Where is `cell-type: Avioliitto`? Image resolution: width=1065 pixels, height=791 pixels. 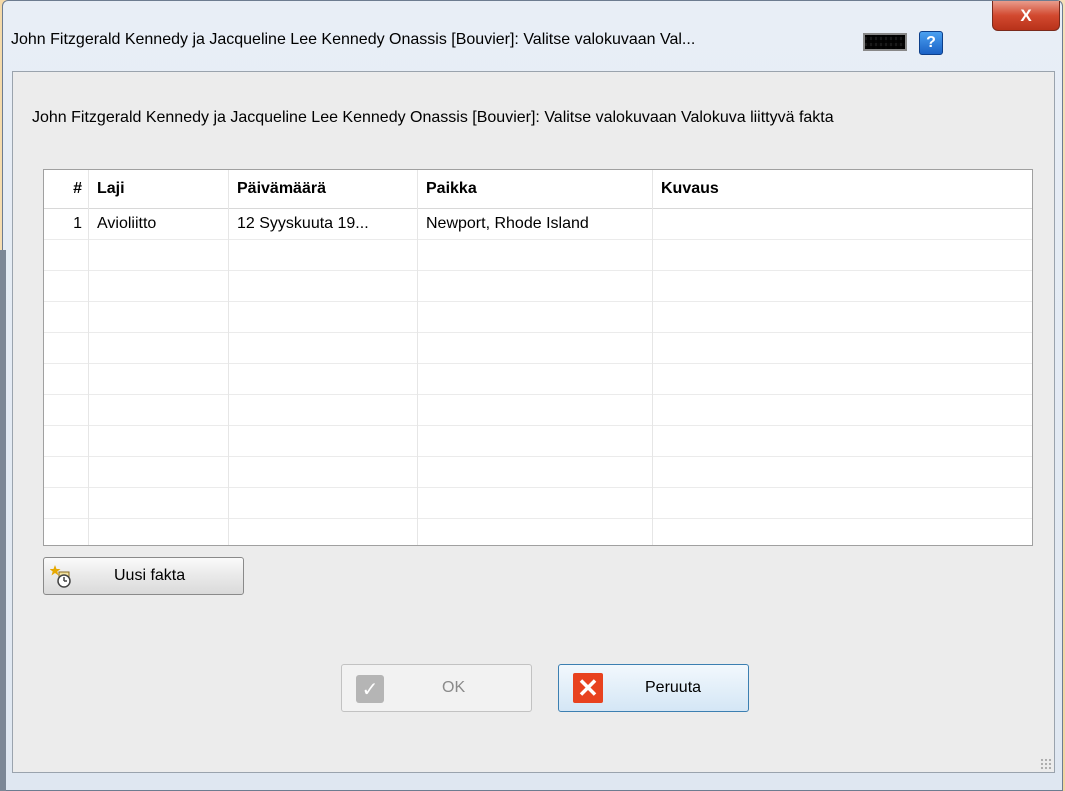
cell-type: Avioliitto is located at coordinates (159, 223).